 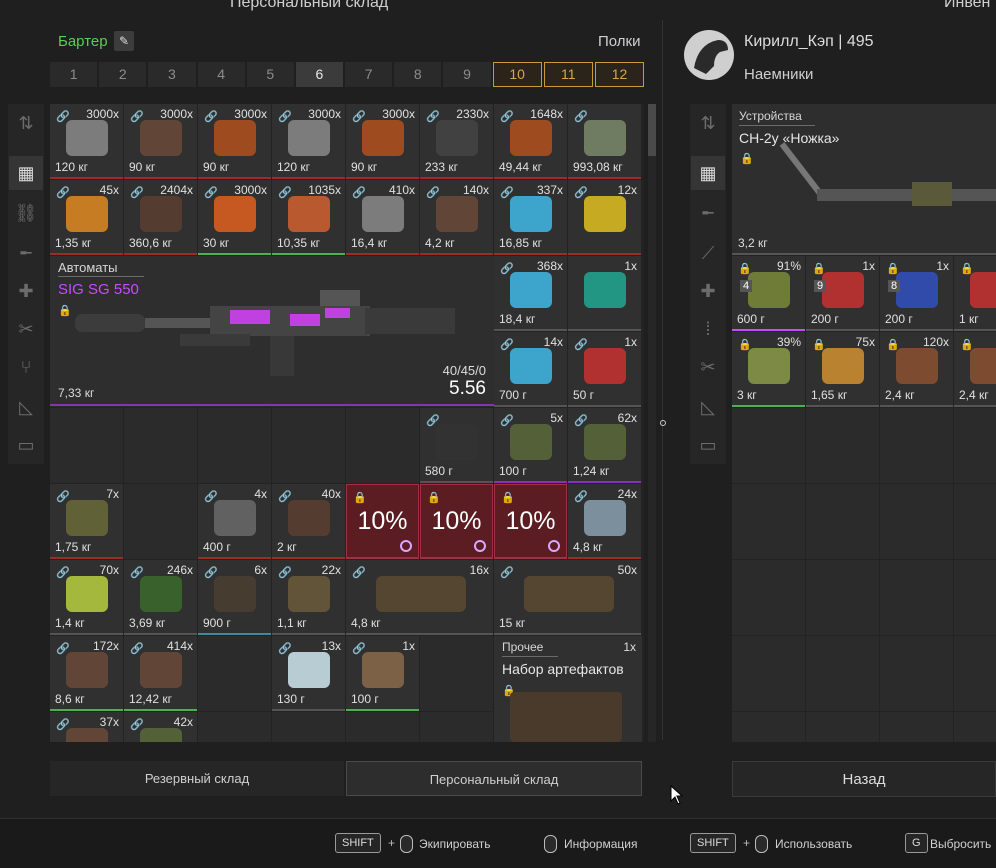 What do you see at coordinates (663, 423) in the screenshot?
I see `resize-handle` at bounding box center [663, 423].